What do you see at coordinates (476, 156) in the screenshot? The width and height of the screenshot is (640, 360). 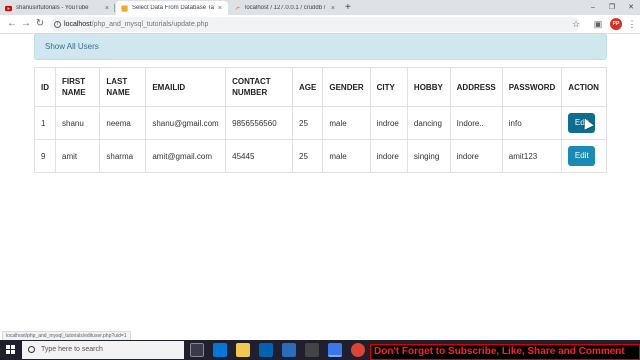 I see `cell-address: indore` at bounding box center [476, 156].